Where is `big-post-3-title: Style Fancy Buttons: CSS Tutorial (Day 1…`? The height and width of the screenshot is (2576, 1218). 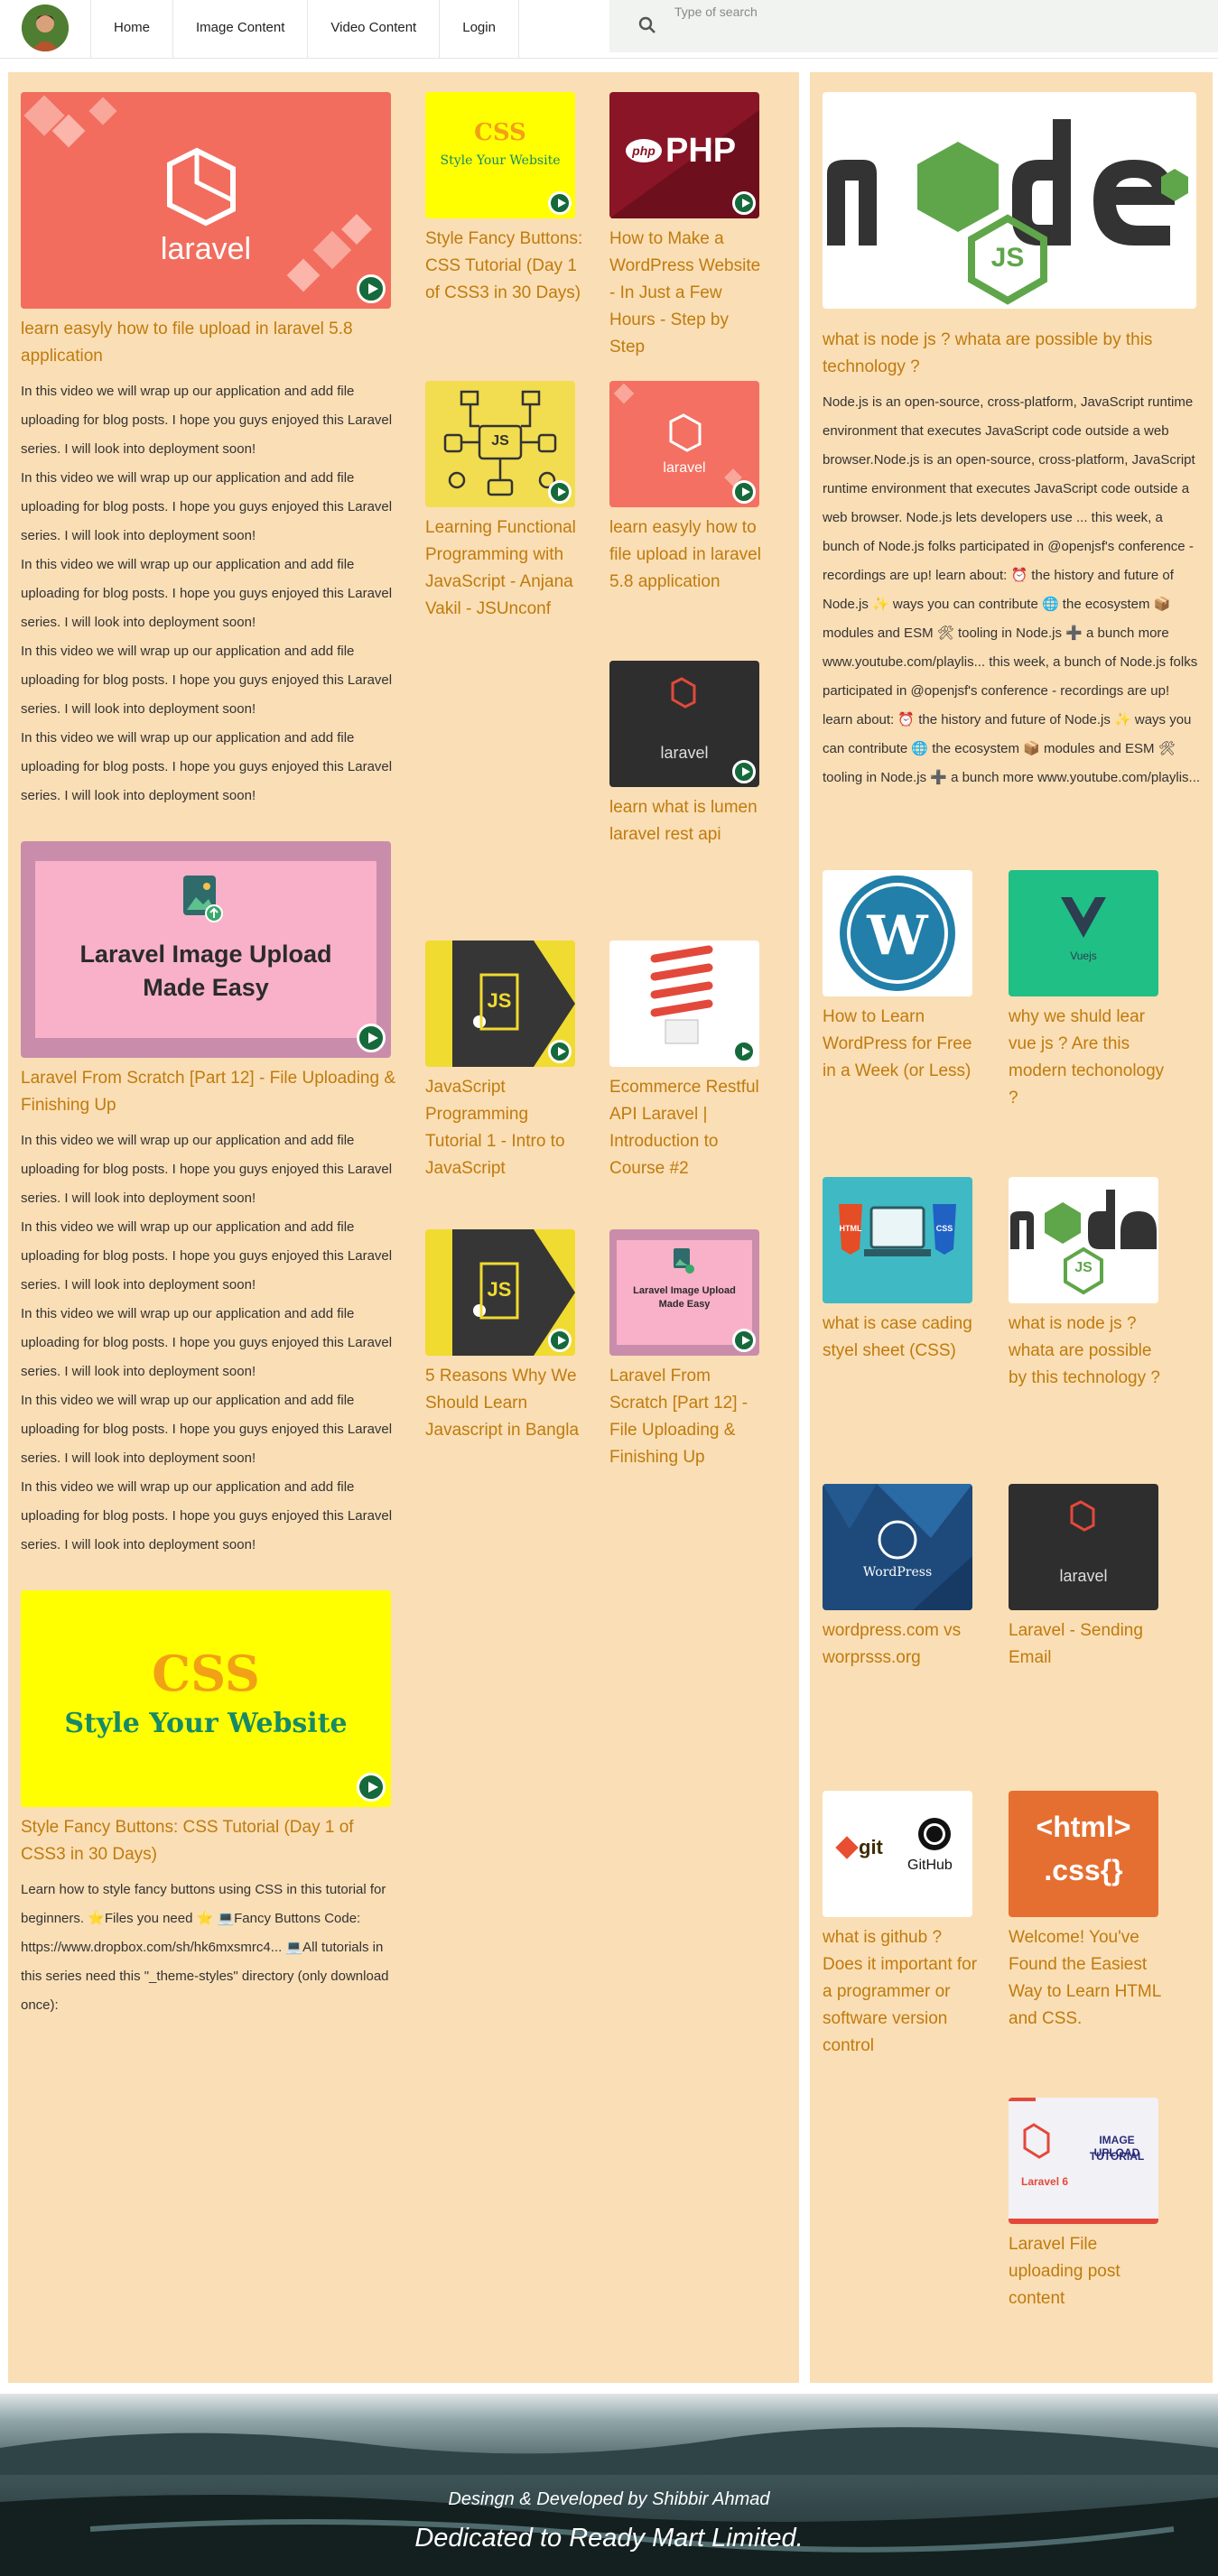
big-post-3-title: Style Fancy Buttons: CSS Tutorial (Day 1… is located at coordinates (210, 1841).